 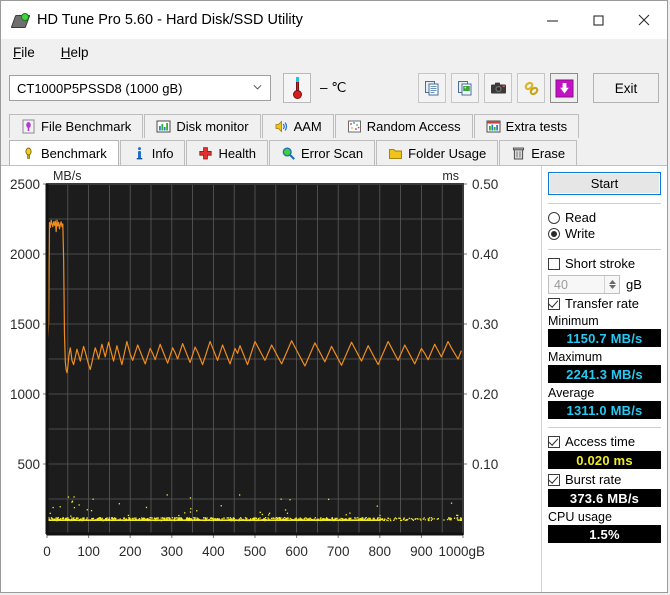 I want to click on checkbox-access-time: Access time, so click(x=604, y=441).